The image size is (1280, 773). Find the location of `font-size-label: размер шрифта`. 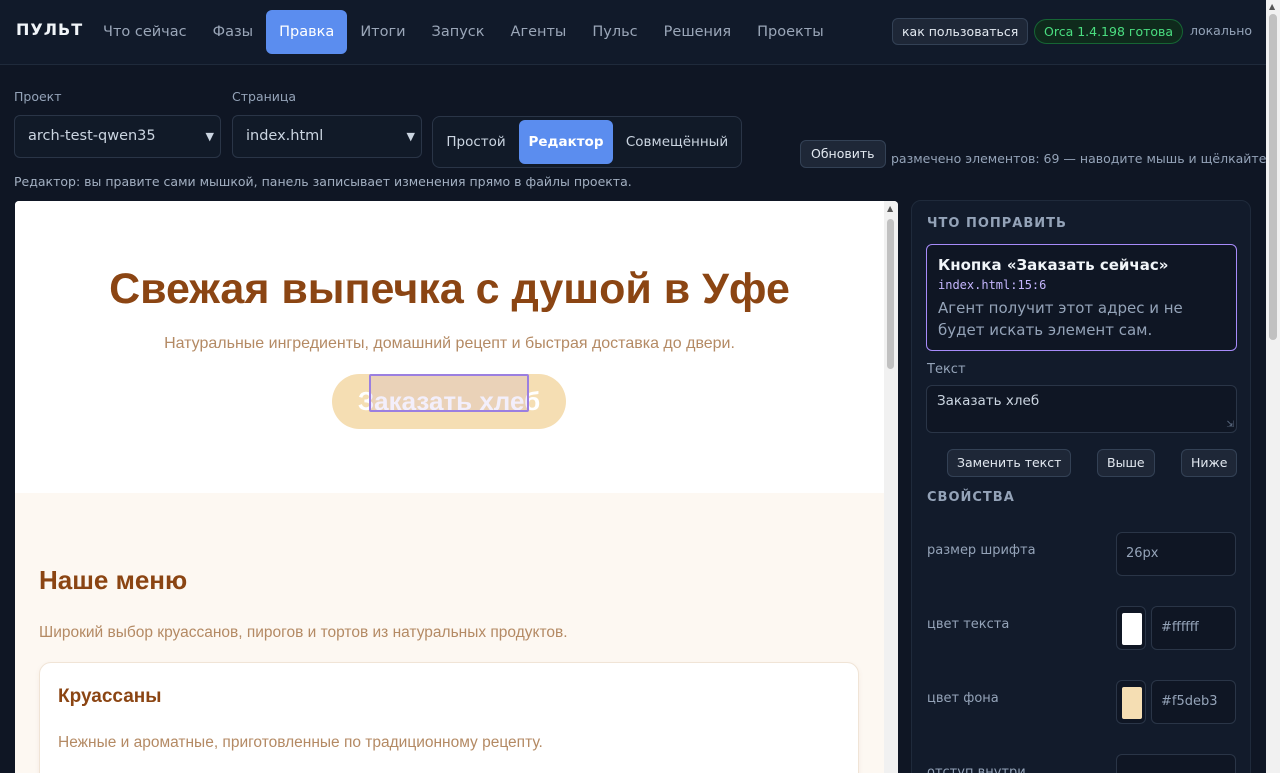

font-size-label: размер шрифта is located at coordinates (981, 550).